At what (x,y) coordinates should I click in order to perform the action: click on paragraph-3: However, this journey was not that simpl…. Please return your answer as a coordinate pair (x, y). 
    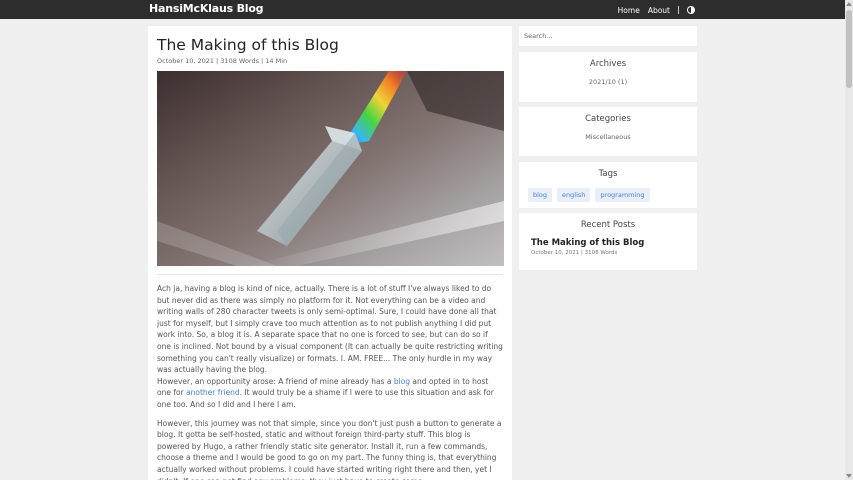
    Looking at the image, I should click on (329, 449).